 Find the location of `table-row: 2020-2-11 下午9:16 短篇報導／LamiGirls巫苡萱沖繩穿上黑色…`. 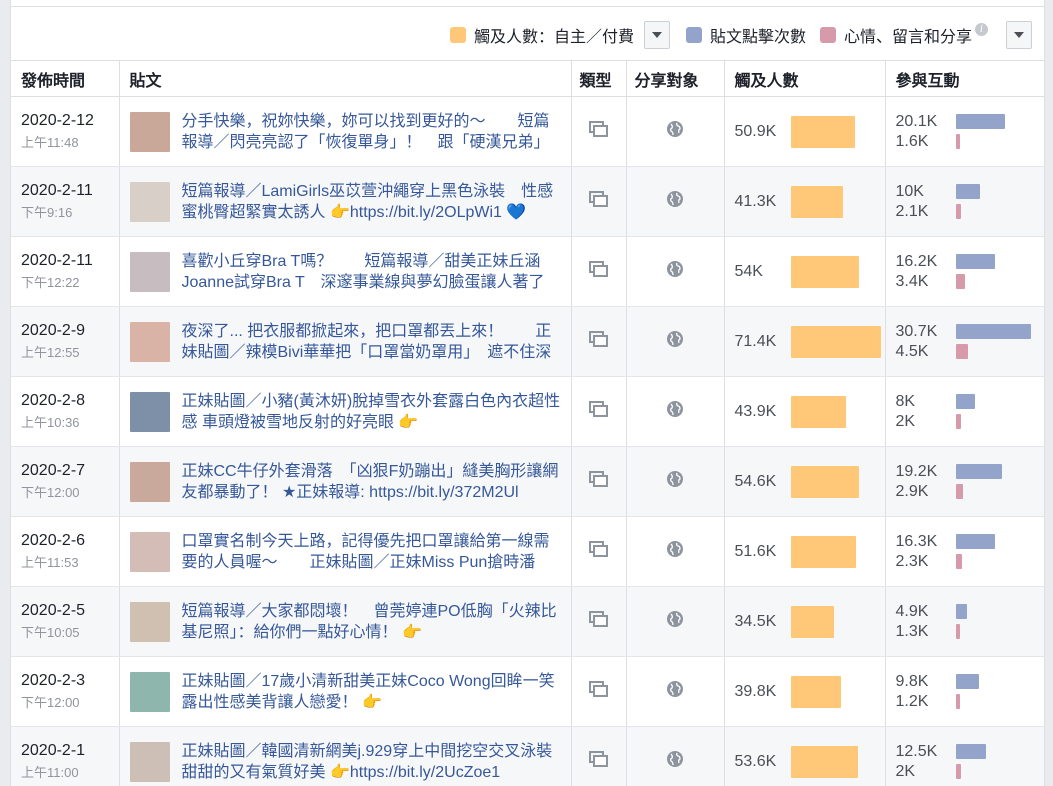

table-row: 2020-2-11 下午9:16 短篇報導／LamiGirls巫苡萱沖繩穿上黑色… is located at coordinates (528, 201).